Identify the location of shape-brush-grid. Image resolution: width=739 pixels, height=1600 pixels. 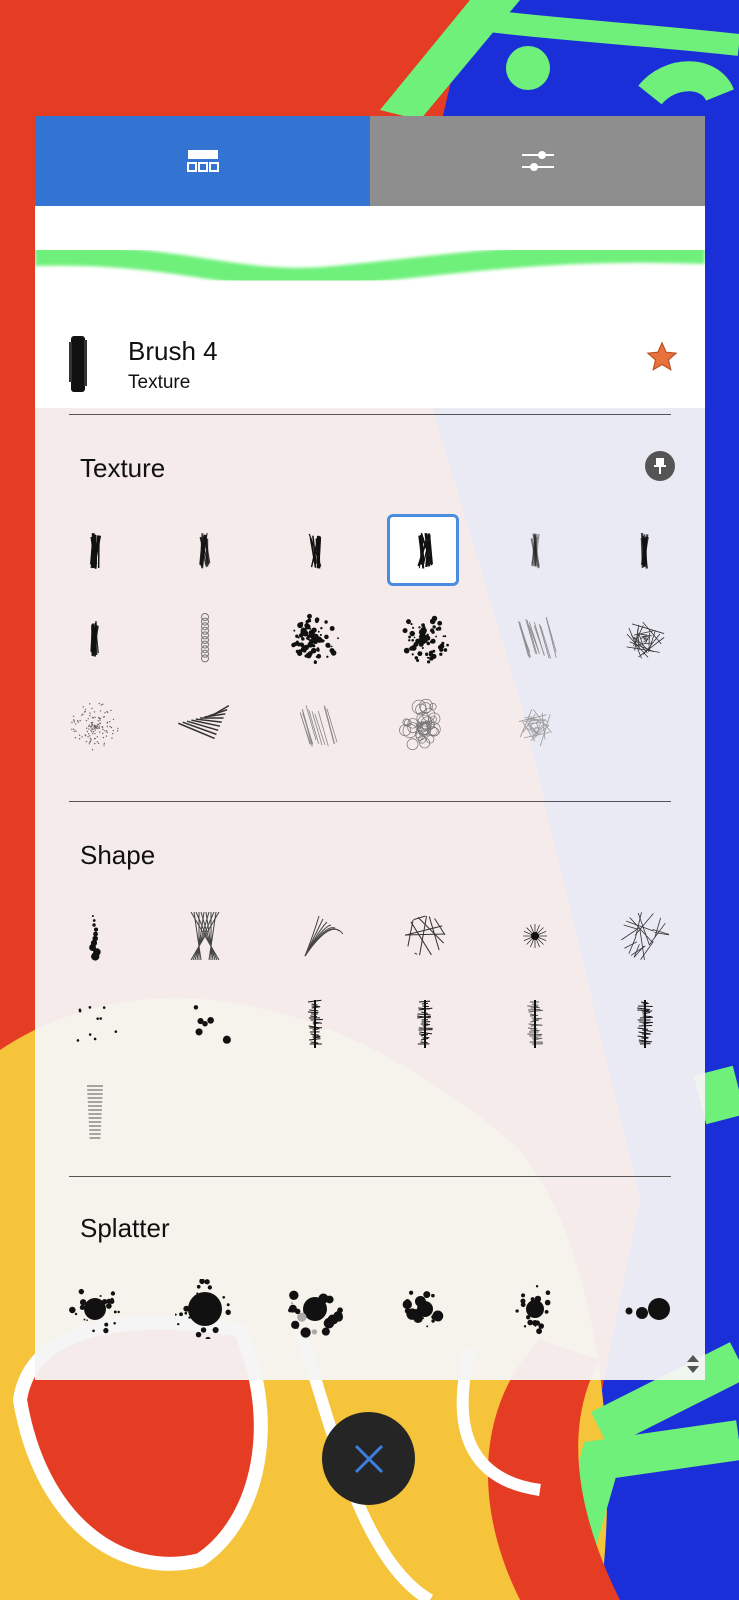
(370, 1024).